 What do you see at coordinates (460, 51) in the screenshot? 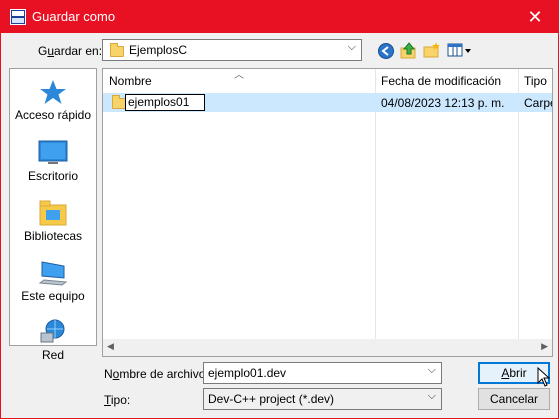
I see `view-menu-icon` at bounding box center [460, 51].